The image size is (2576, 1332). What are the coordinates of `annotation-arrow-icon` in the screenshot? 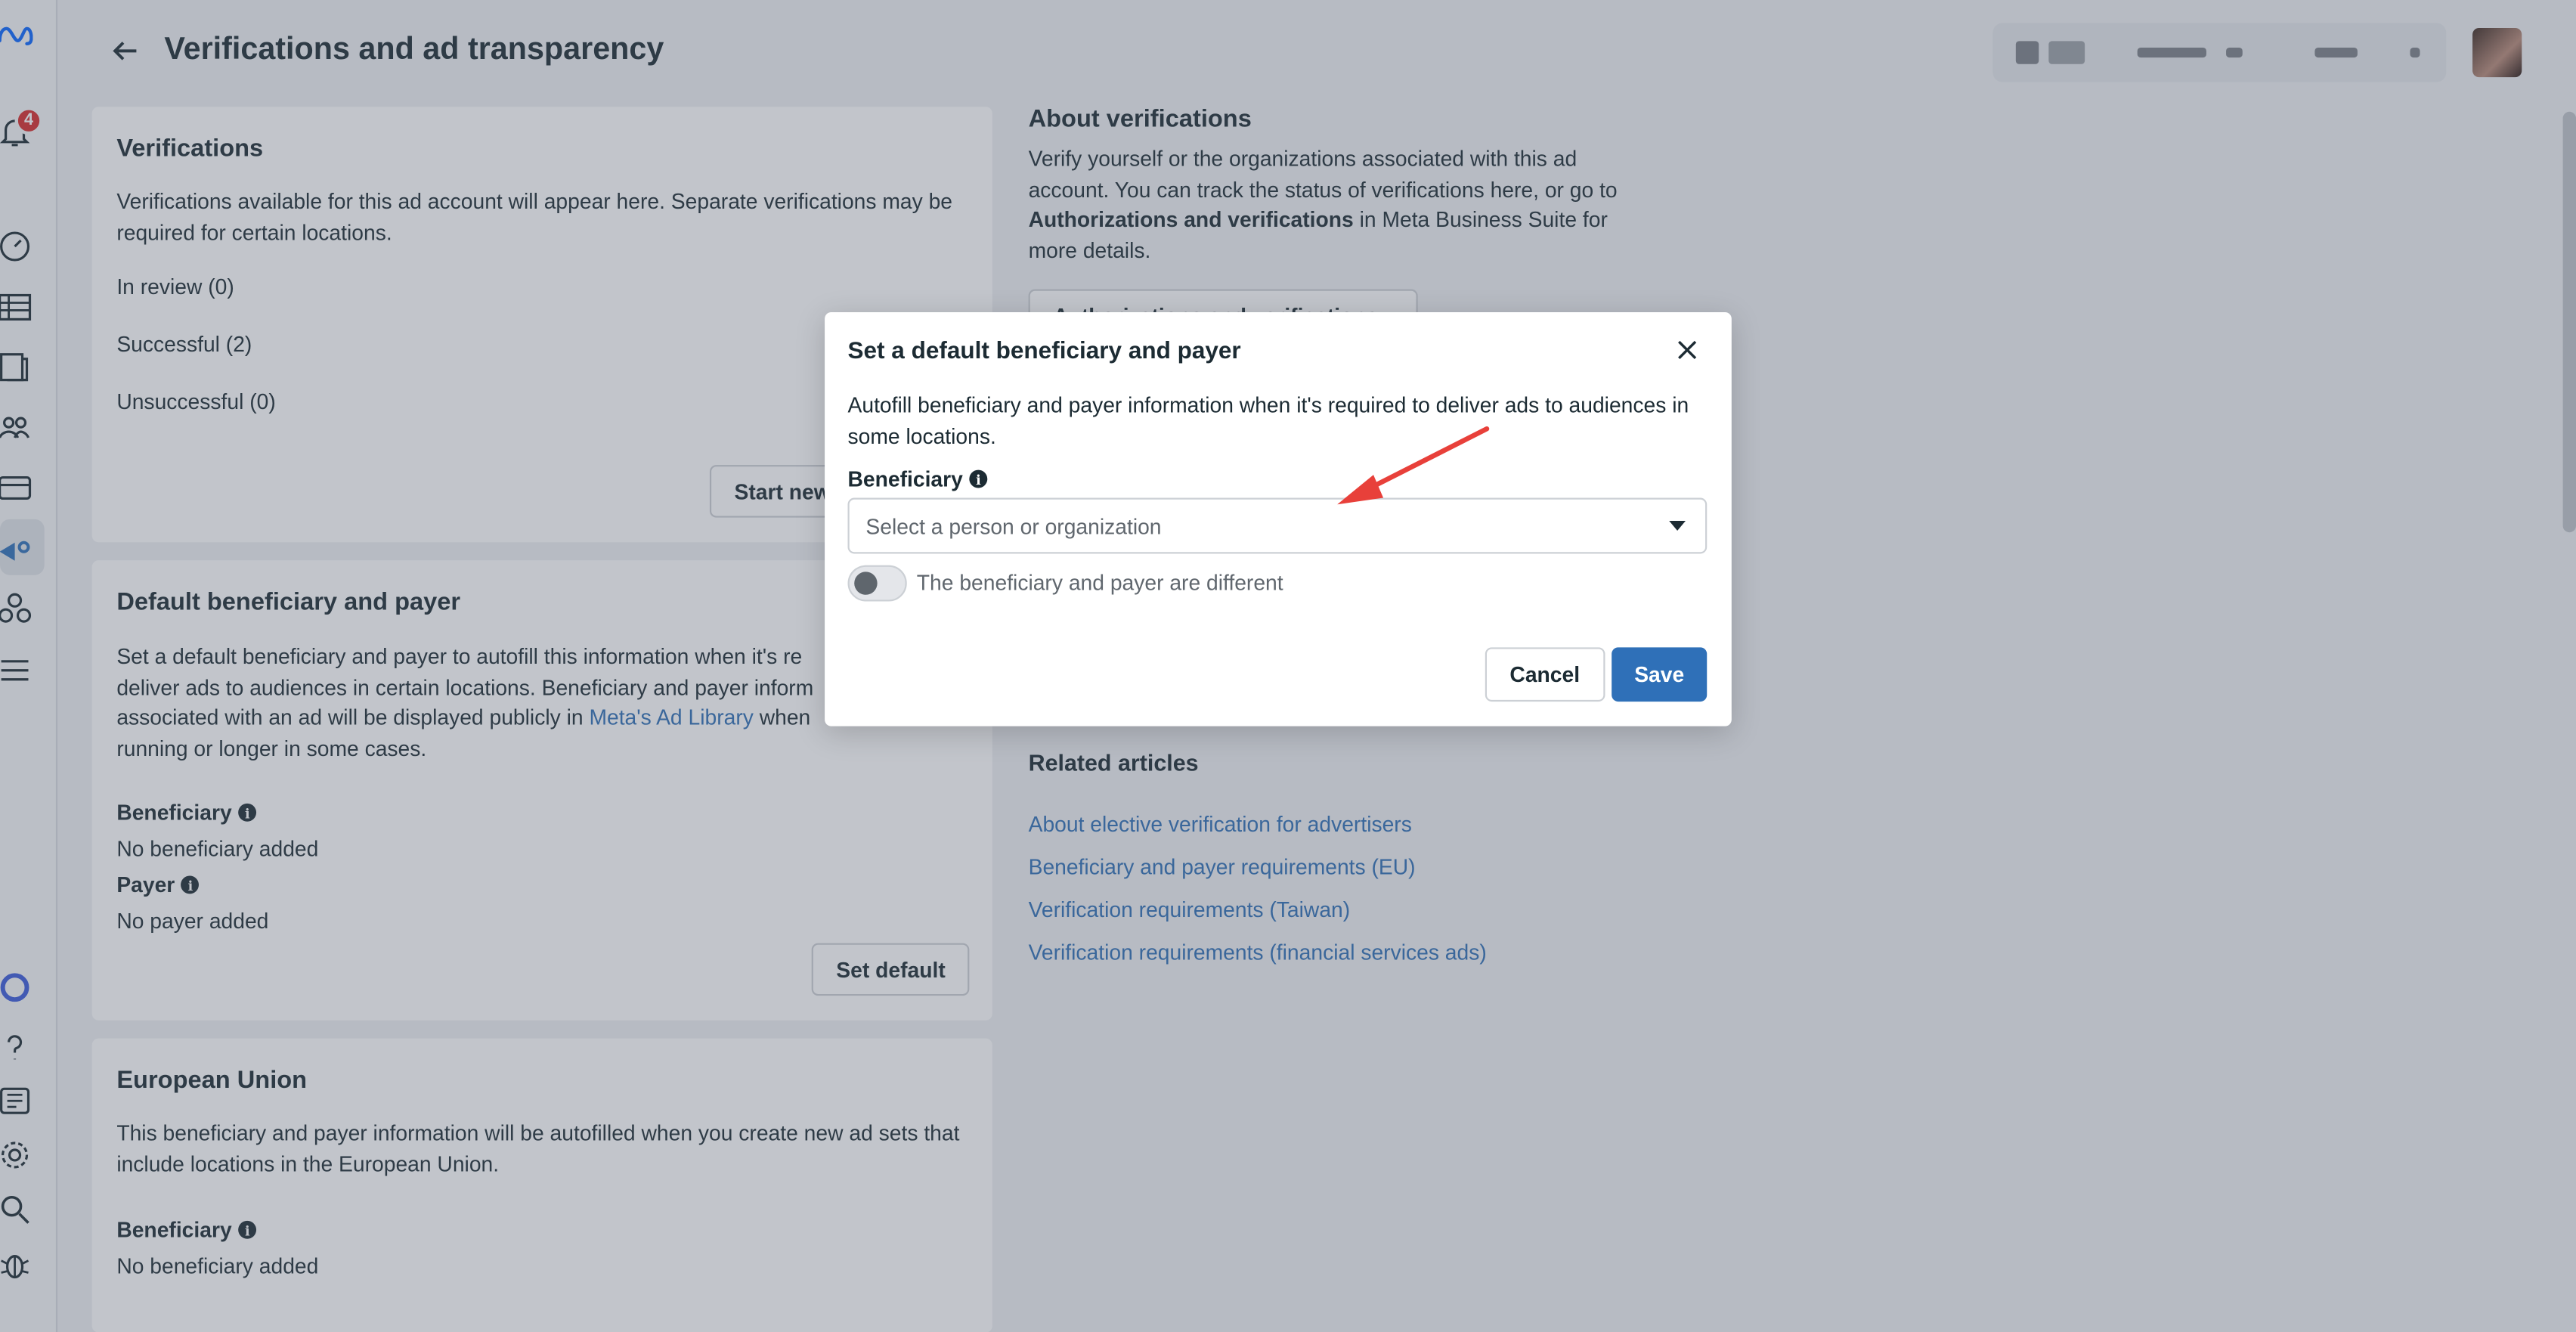 It's located at (1413, 466).